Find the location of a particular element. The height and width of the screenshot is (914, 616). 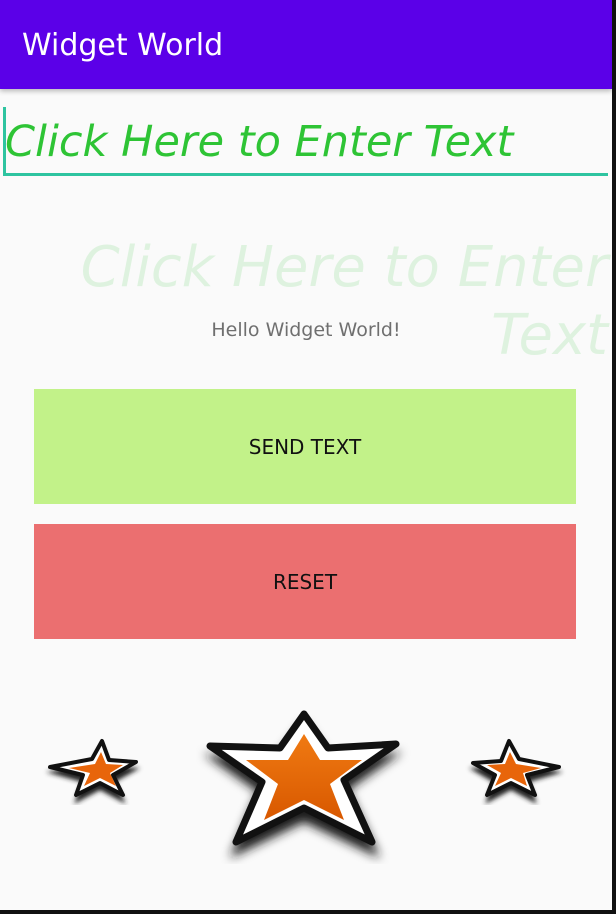

reset-button: RESET is located at coordinates (305, 581).